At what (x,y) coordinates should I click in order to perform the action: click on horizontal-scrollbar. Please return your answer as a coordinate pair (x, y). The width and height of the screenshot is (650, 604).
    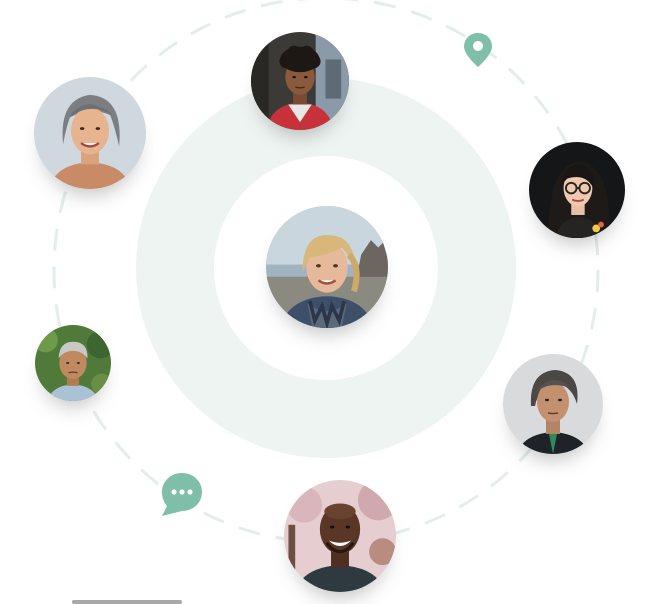
    Looking at the image, I should click on (127, 602).